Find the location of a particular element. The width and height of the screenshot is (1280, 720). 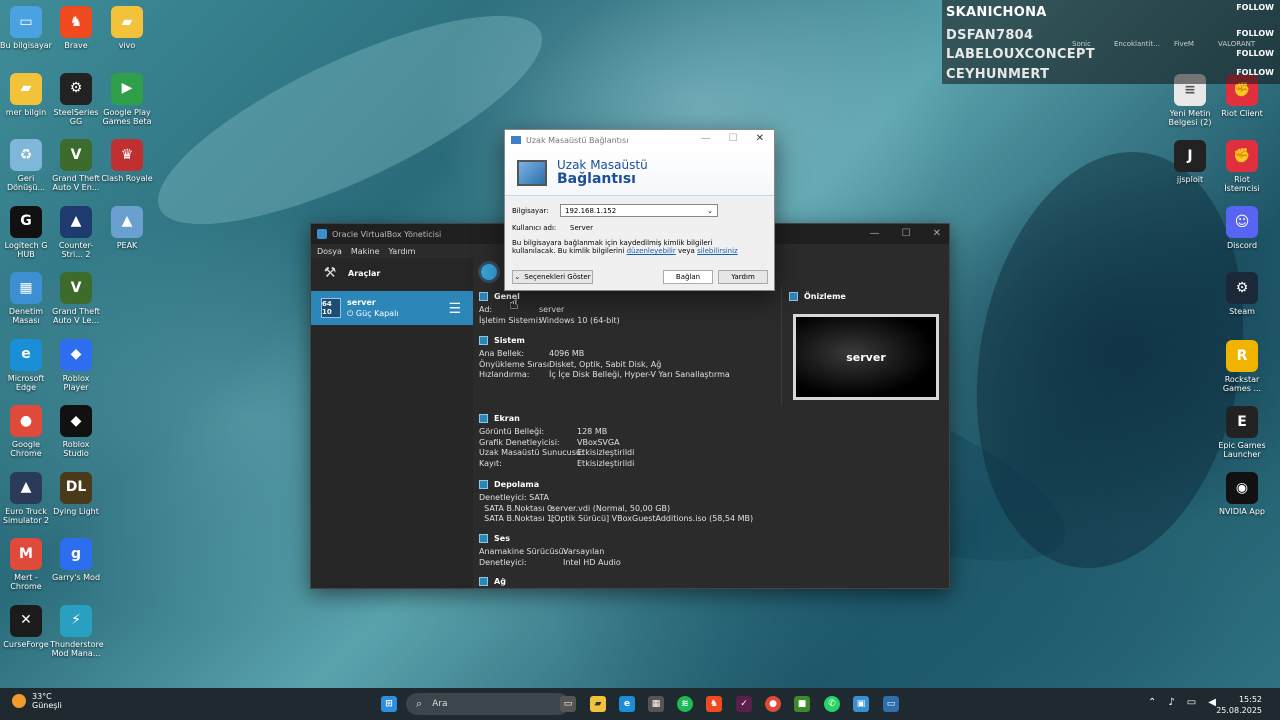

section-title: Ağ is located at coordinates (500, 581).